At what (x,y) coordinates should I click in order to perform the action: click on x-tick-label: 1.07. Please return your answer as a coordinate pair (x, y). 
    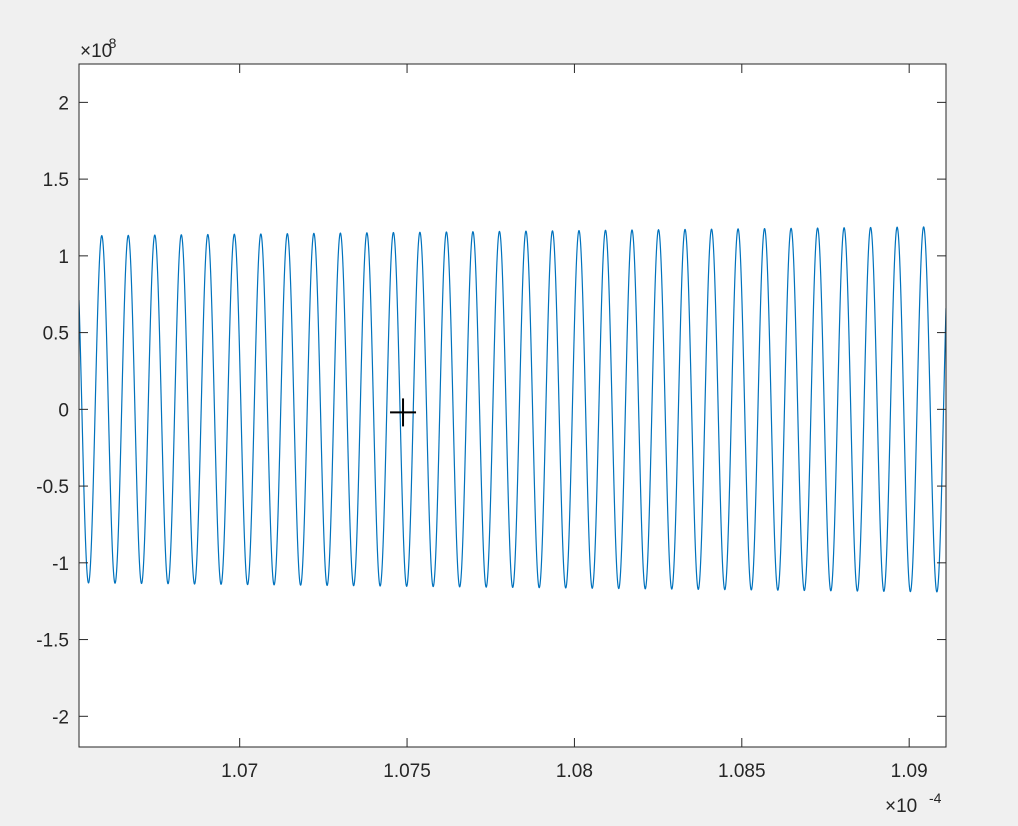
    Looking at the image, I should click on (239, 771).